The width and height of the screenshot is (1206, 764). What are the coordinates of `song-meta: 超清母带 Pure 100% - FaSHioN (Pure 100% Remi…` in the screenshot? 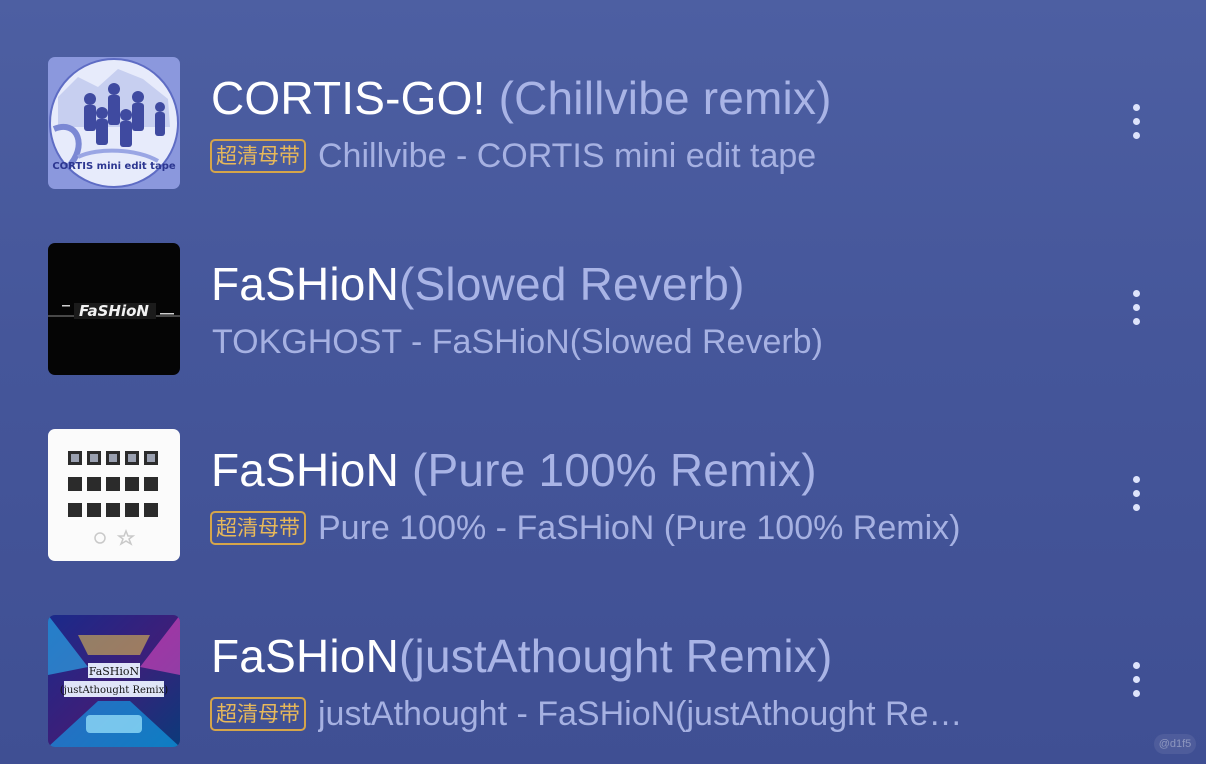 It's located at (585, 528).